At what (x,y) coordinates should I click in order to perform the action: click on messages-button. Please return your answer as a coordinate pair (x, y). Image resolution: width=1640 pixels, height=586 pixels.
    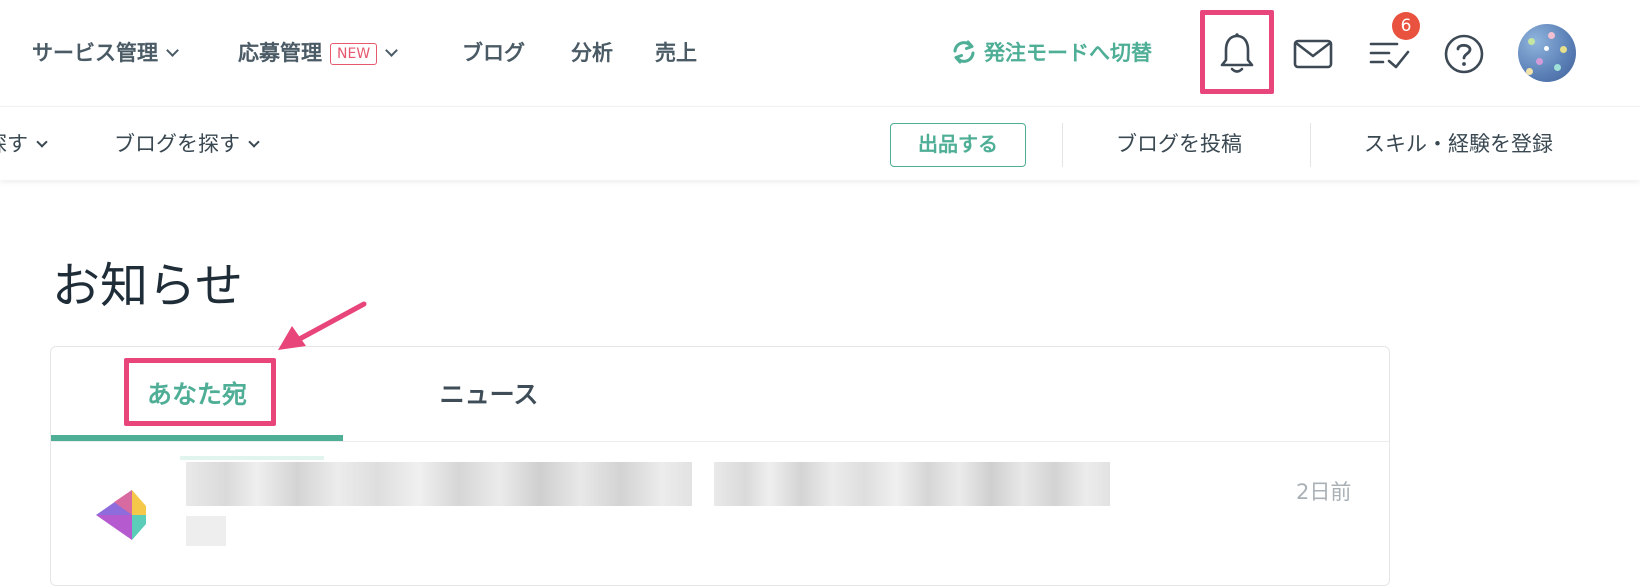
    Looking at the image, I should click on (1313, 54).